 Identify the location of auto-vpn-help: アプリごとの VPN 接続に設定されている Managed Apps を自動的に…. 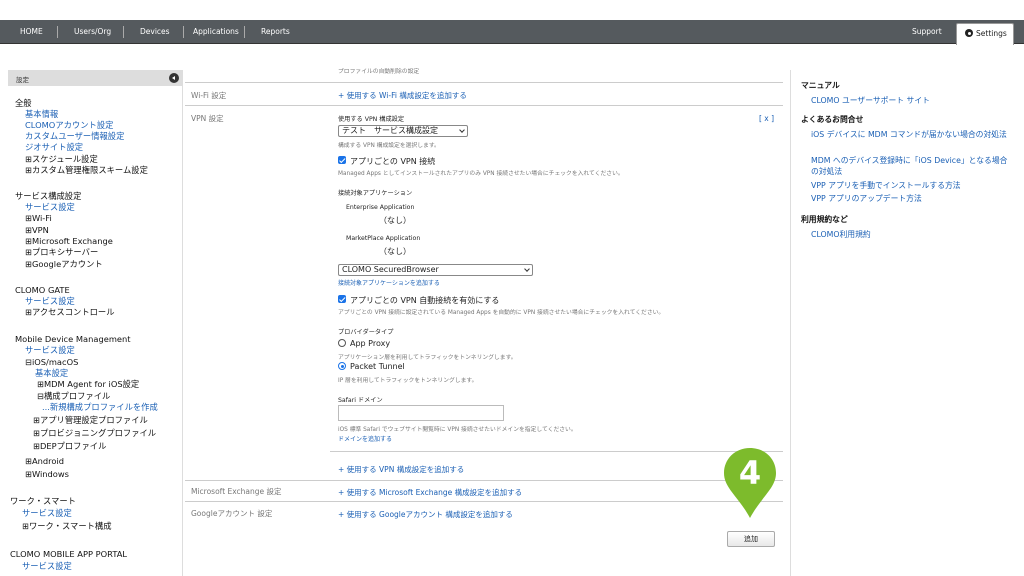
(501, 313).